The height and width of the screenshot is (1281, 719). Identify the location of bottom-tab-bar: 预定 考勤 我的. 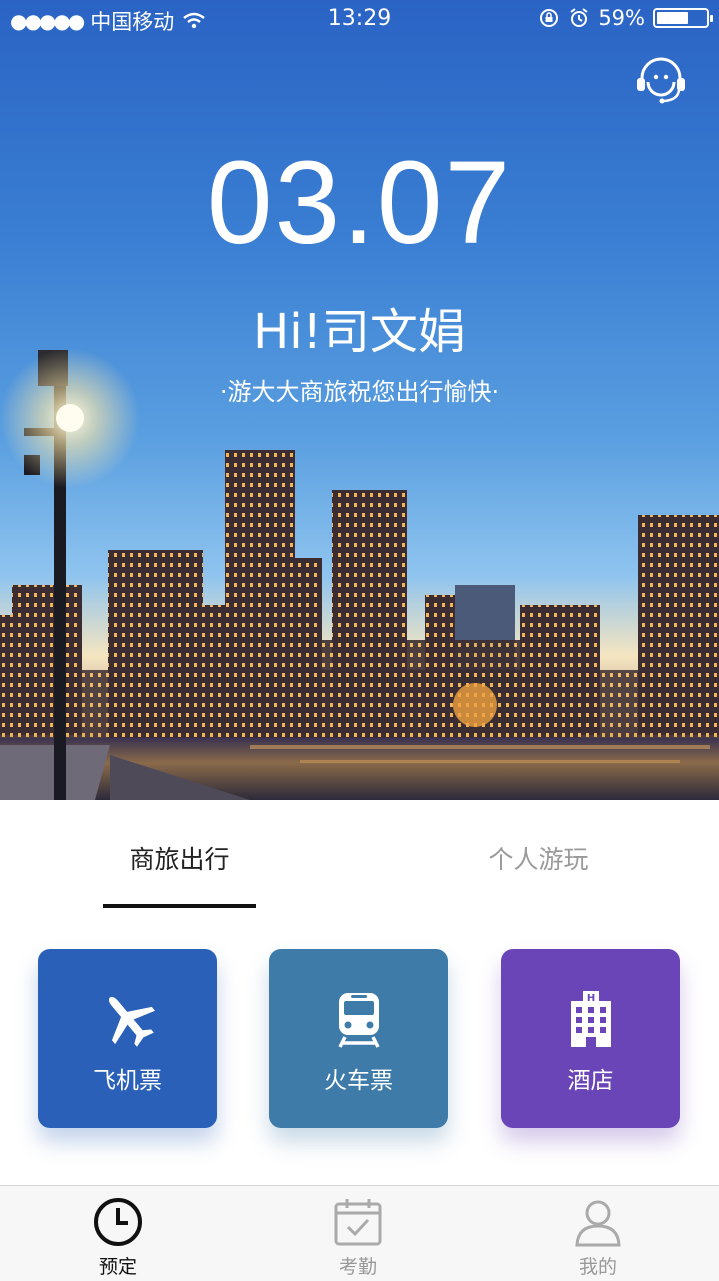
(359, 1233).